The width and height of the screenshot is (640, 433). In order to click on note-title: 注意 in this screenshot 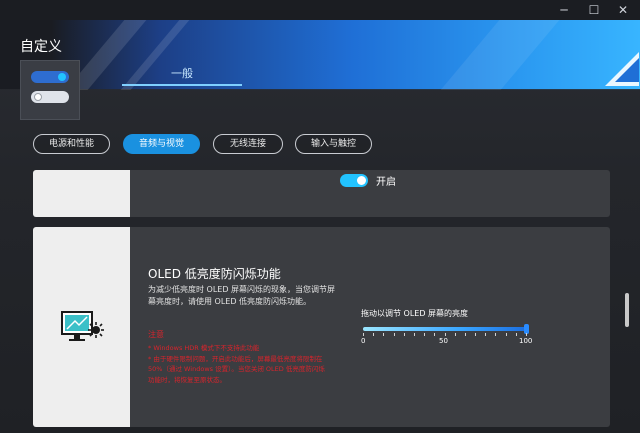, I will do `click(156, 334)`.